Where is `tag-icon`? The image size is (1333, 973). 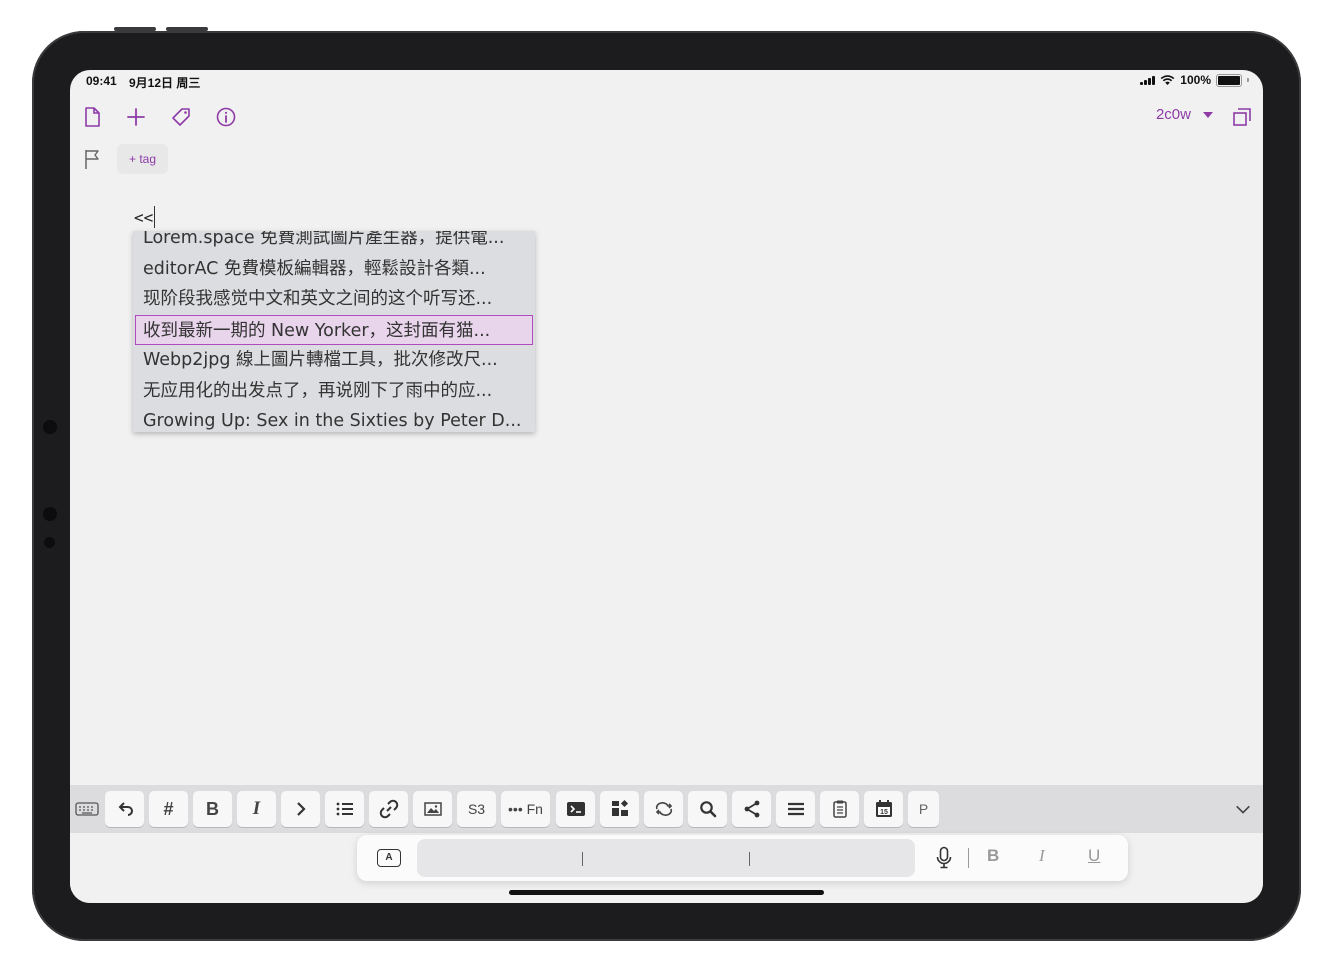 tag-icon is located at coordinates (181, 117).